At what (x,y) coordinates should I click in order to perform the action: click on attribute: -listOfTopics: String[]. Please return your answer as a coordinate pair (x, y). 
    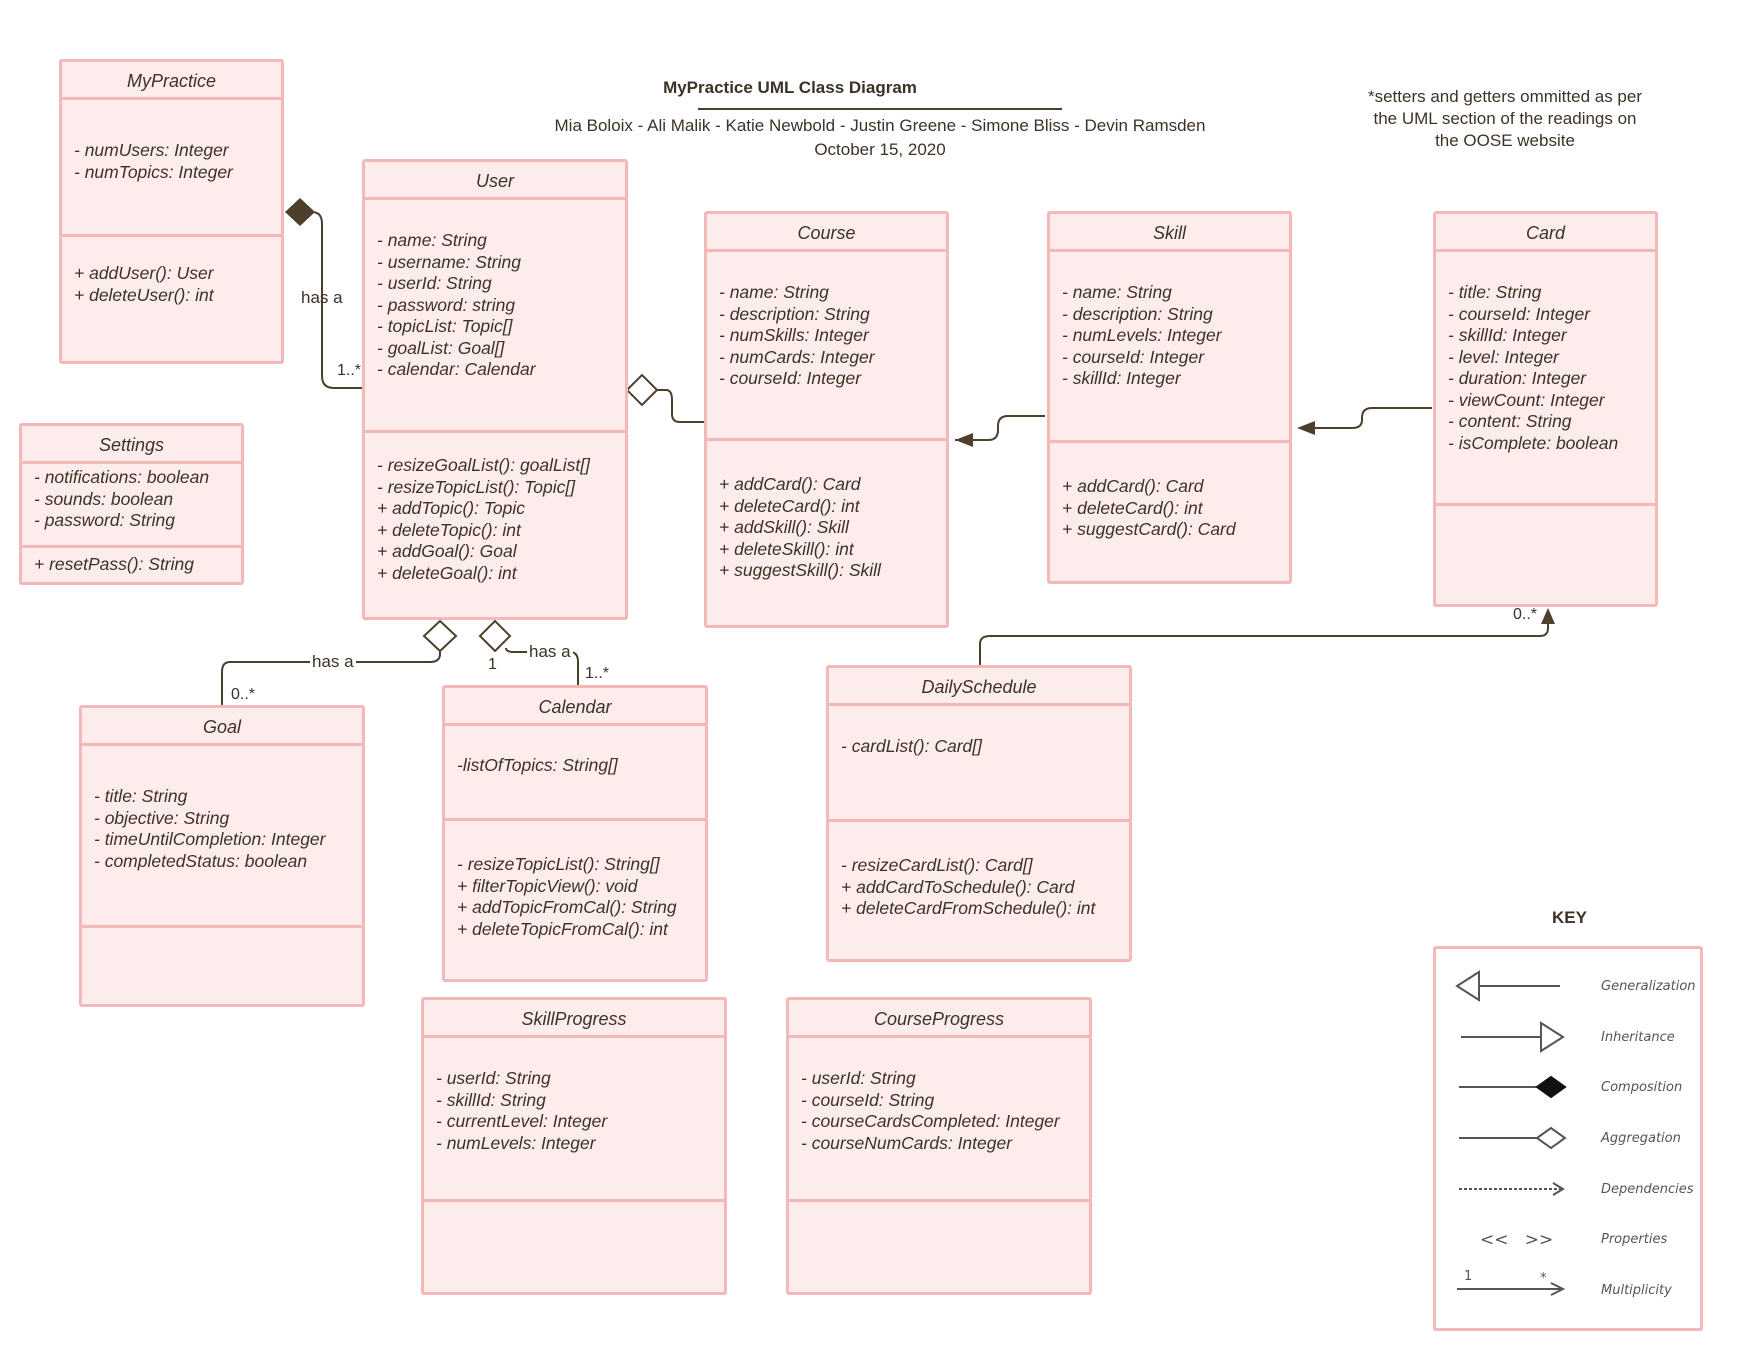
    Looking at the image, I should click on (537, 765).